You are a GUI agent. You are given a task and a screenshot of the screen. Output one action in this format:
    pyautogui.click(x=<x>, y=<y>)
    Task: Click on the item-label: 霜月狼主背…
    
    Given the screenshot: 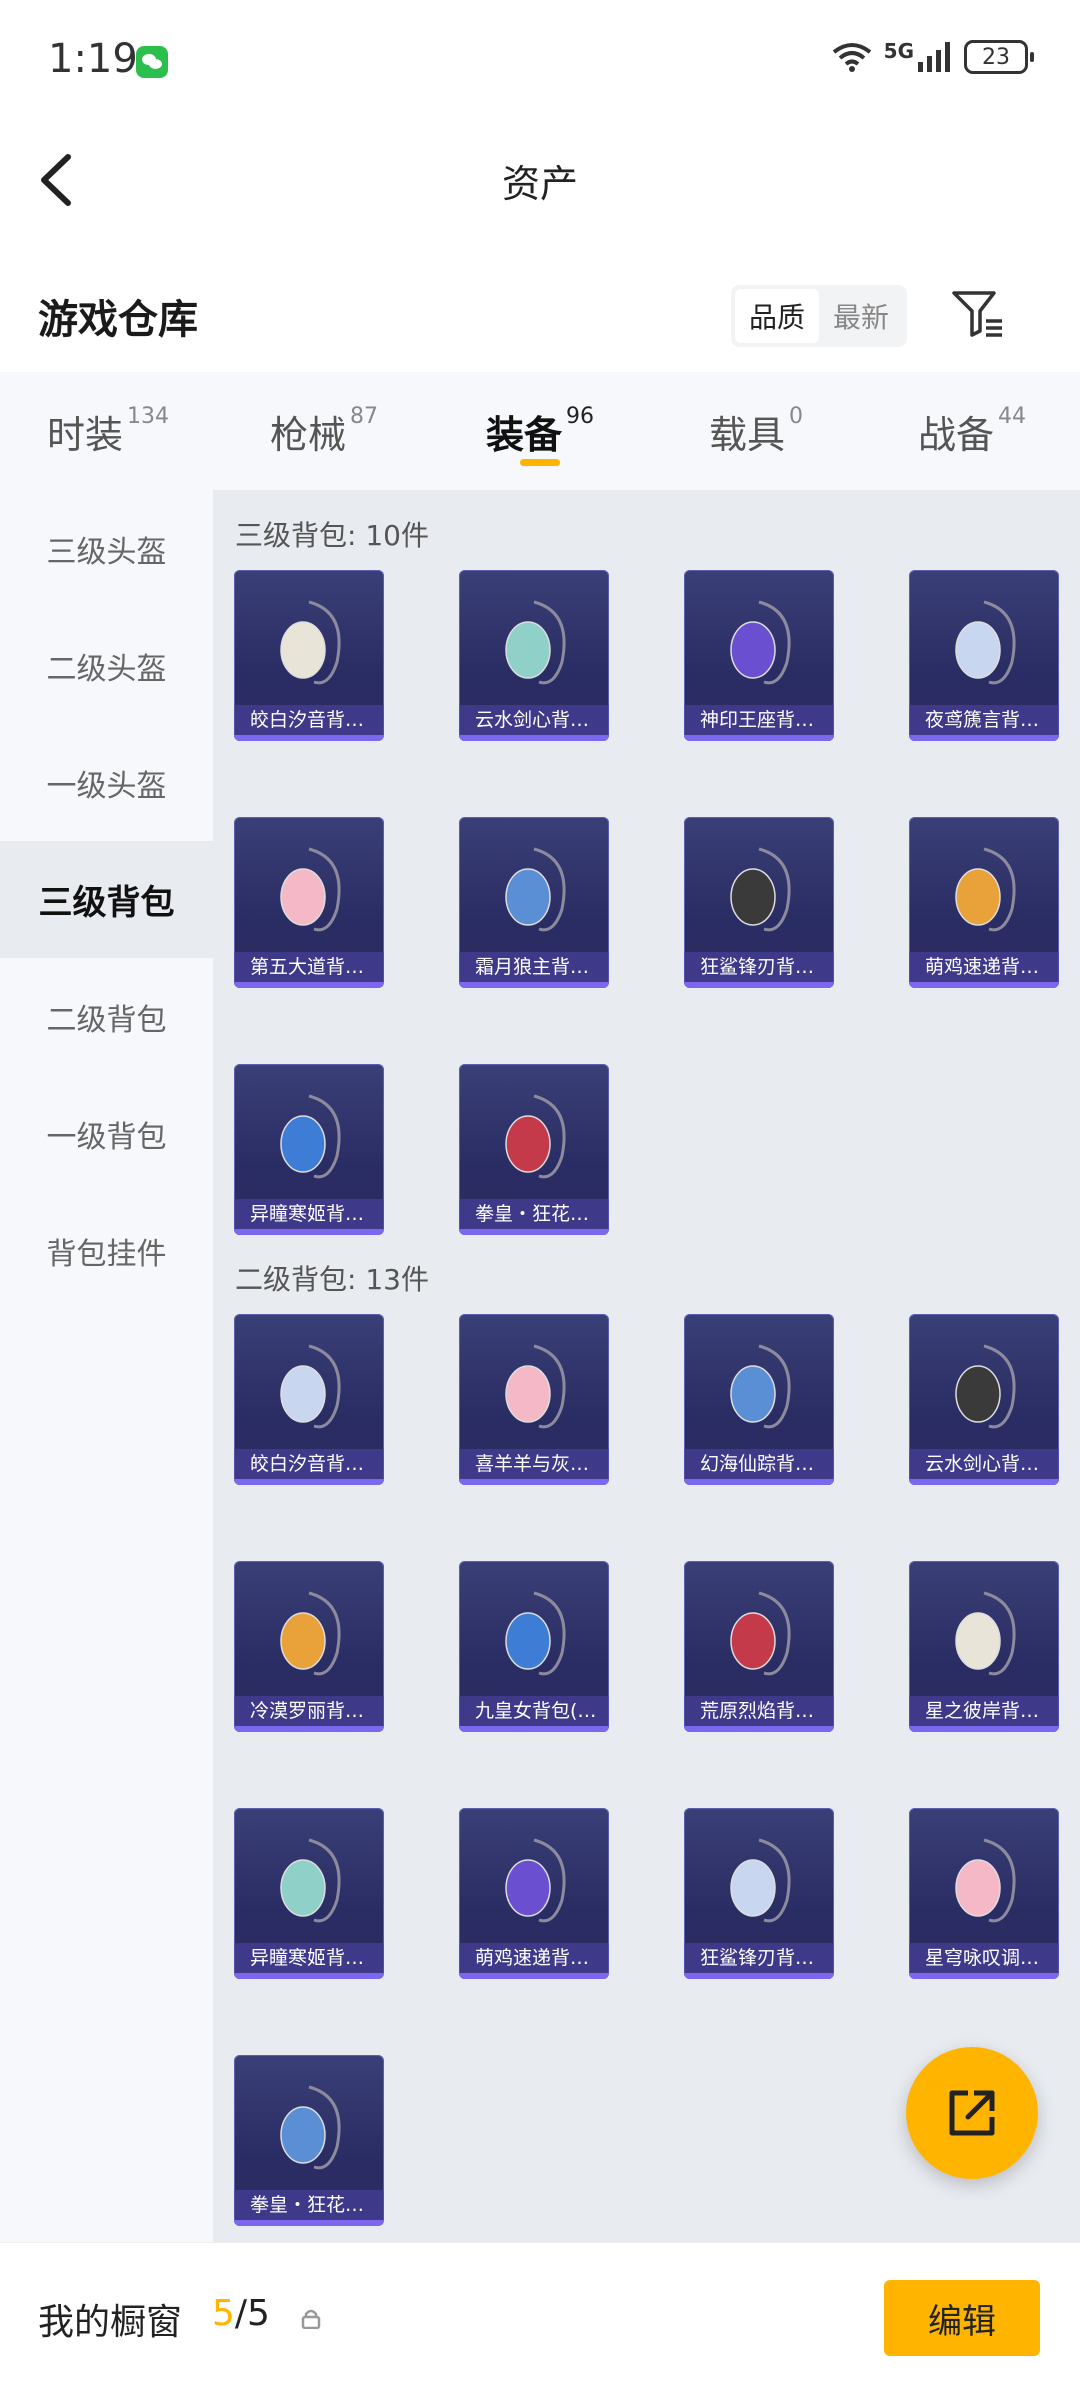 What is the action you would take?
    pyautogui.click(x=534, y=967)
    